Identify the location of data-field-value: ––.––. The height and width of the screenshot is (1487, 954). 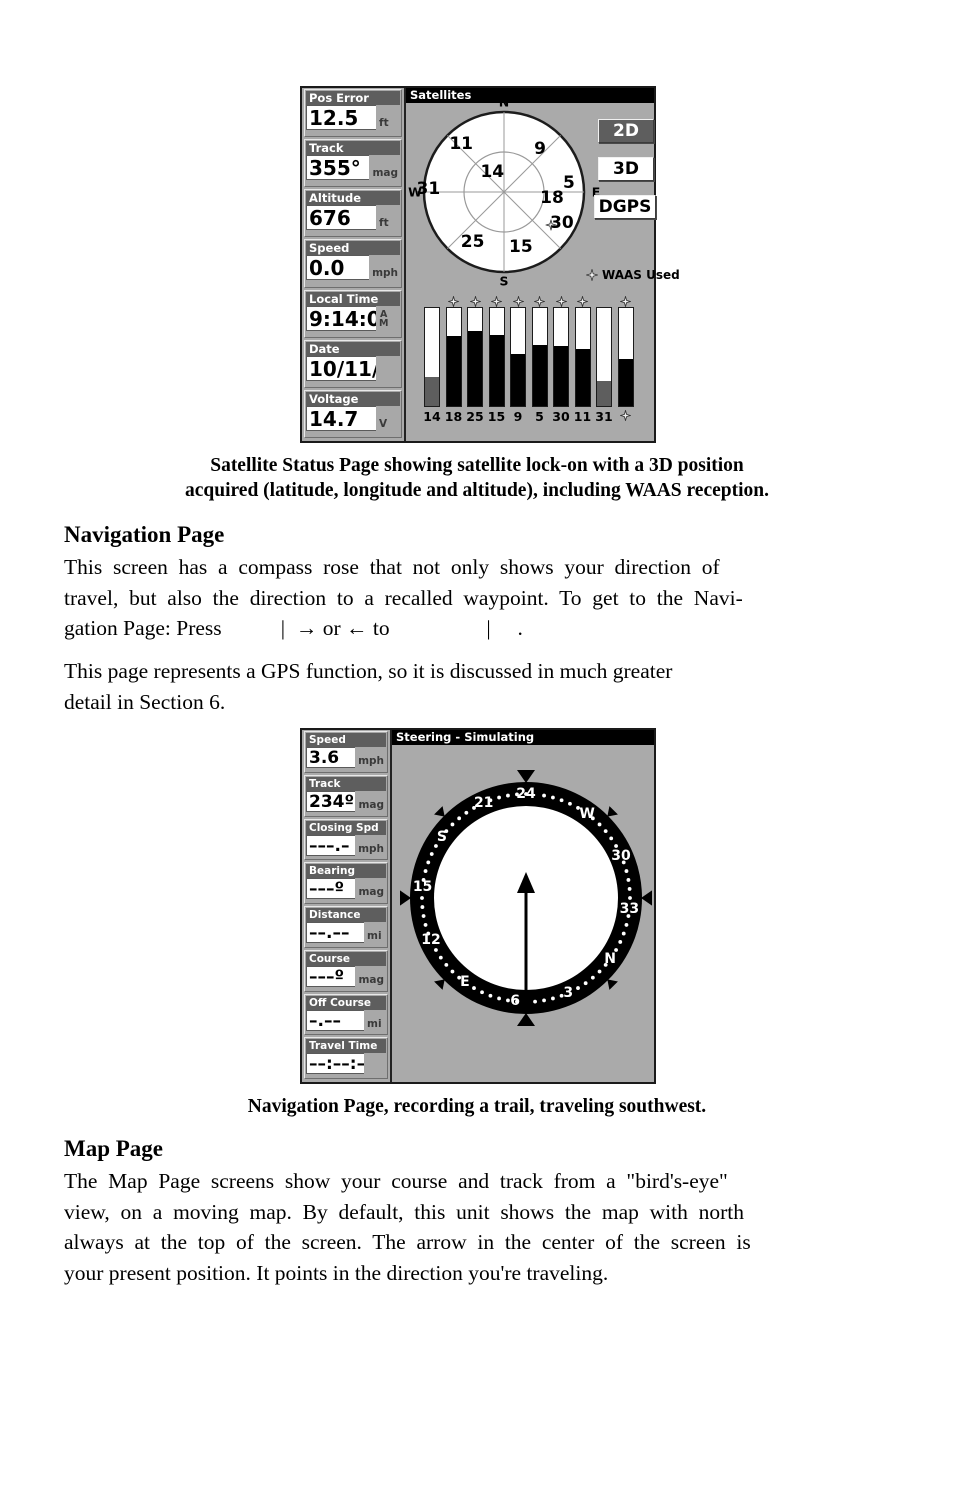
(335, 932).